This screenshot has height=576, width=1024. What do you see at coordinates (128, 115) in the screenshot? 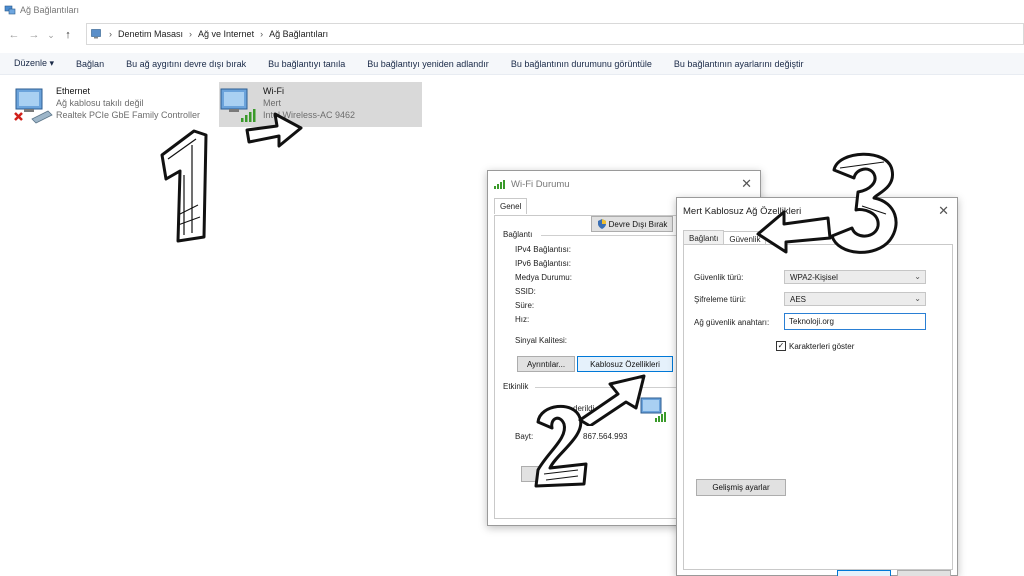
I see `adapter-device: Realtek PCIe GbE Family Controller` at bounding box center [128, 115].